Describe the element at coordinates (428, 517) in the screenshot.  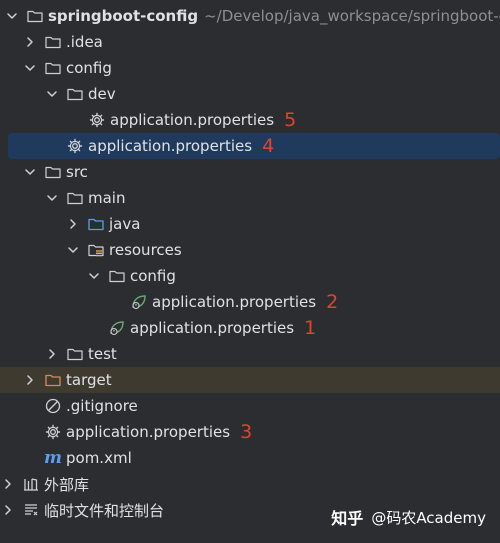
I see `watermark-author: @码农Academy` at that location.